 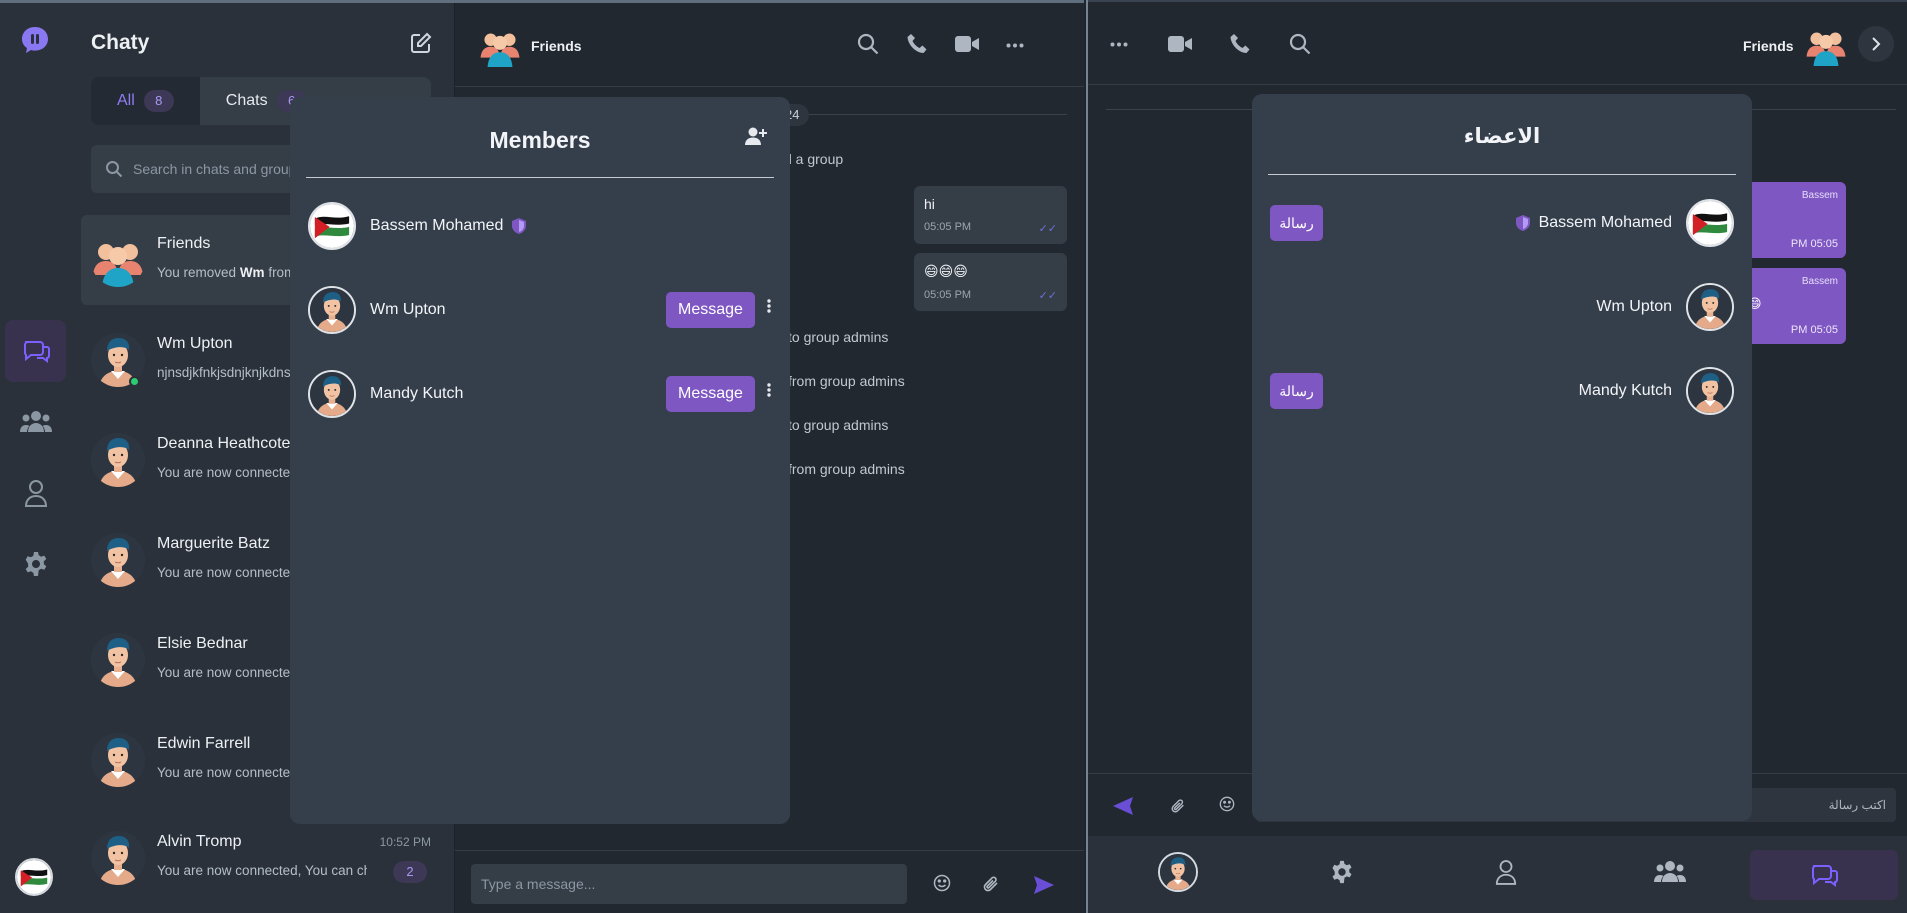 What do you see at coordinates (195, 343) in the screenshot?
I see `chat-name: Wm Upton` at bounding box center [195, 343].